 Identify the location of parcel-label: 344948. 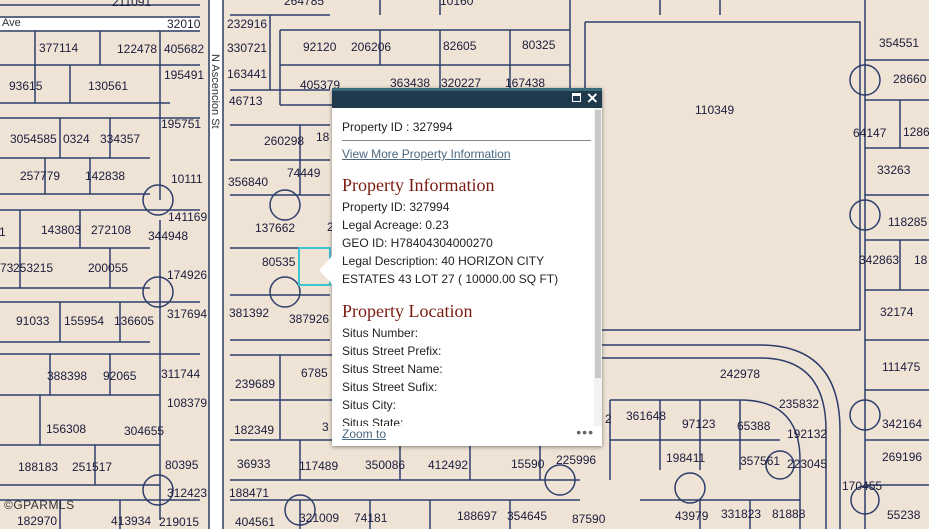
(168, 236).